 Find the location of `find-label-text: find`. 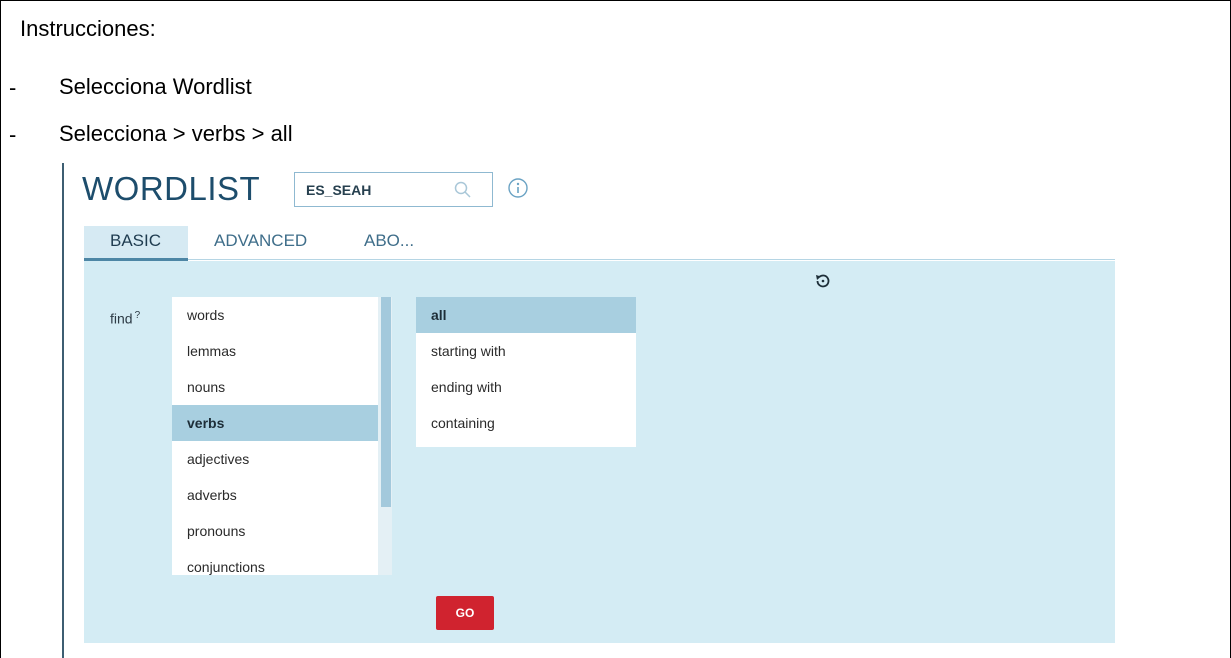

find-label-text: find is located at coordinates (121, 318).